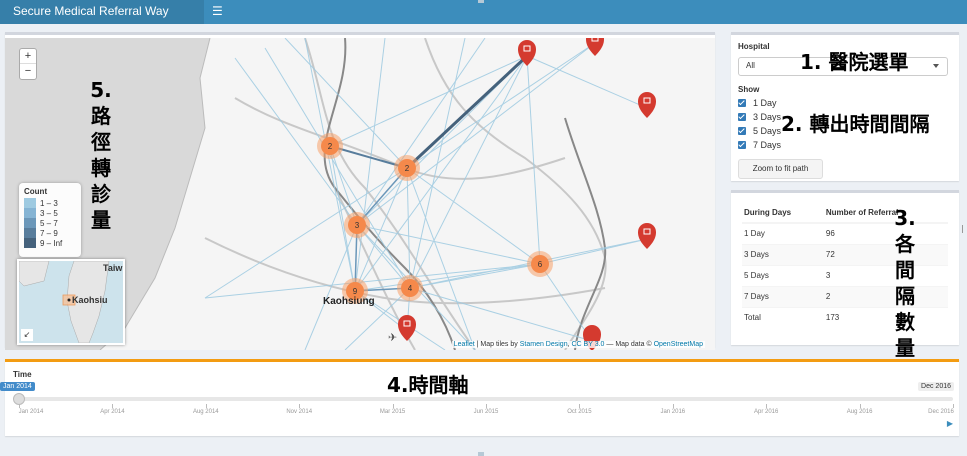 The height and width of the screenshot is (456, 967). Describe the element at coordinates (544, 344) in the screenshot. I see `stamen-link: Stamen Design` at that location.